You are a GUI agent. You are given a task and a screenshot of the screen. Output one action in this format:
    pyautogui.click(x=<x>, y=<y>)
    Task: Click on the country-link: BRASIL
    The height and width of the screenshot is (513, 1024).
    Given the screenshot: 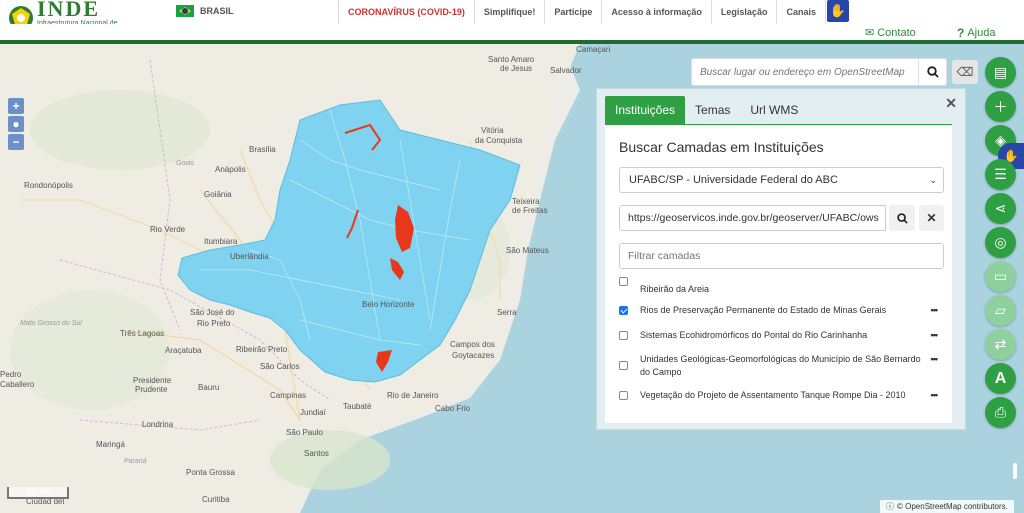 What is the action you would take?
    pyautogui.click(x=205, y=11)
    